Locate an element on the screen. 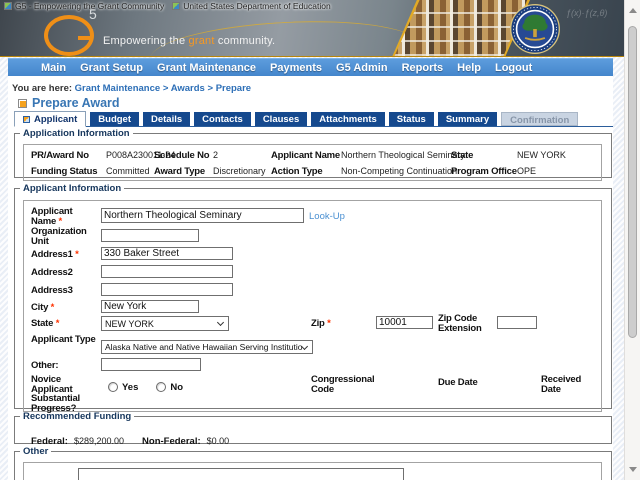 The width and height of the screenshot is (640, 480). novice-applicant-label: Novice Applicant is located at coordinates (52, 384).